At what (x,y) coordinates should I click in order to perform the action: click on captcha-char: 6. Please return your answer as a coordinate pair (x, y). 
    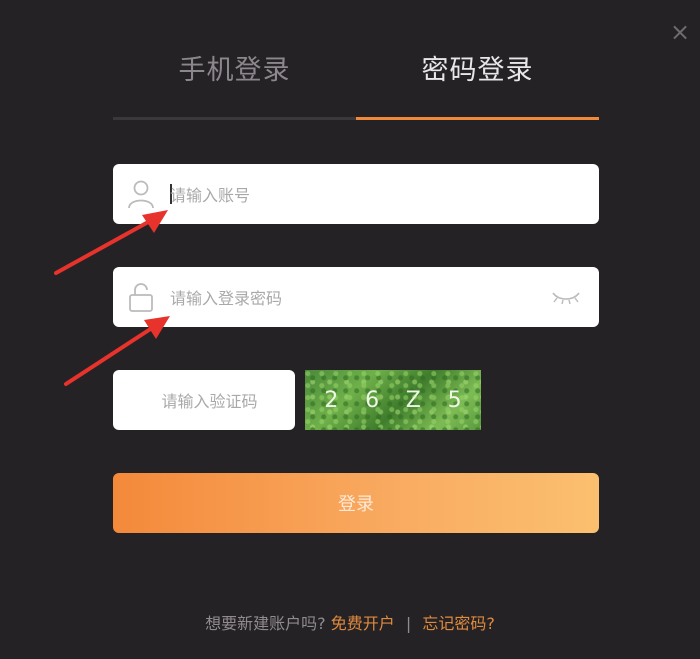
    Looking at the image, I should click on (372, 400).